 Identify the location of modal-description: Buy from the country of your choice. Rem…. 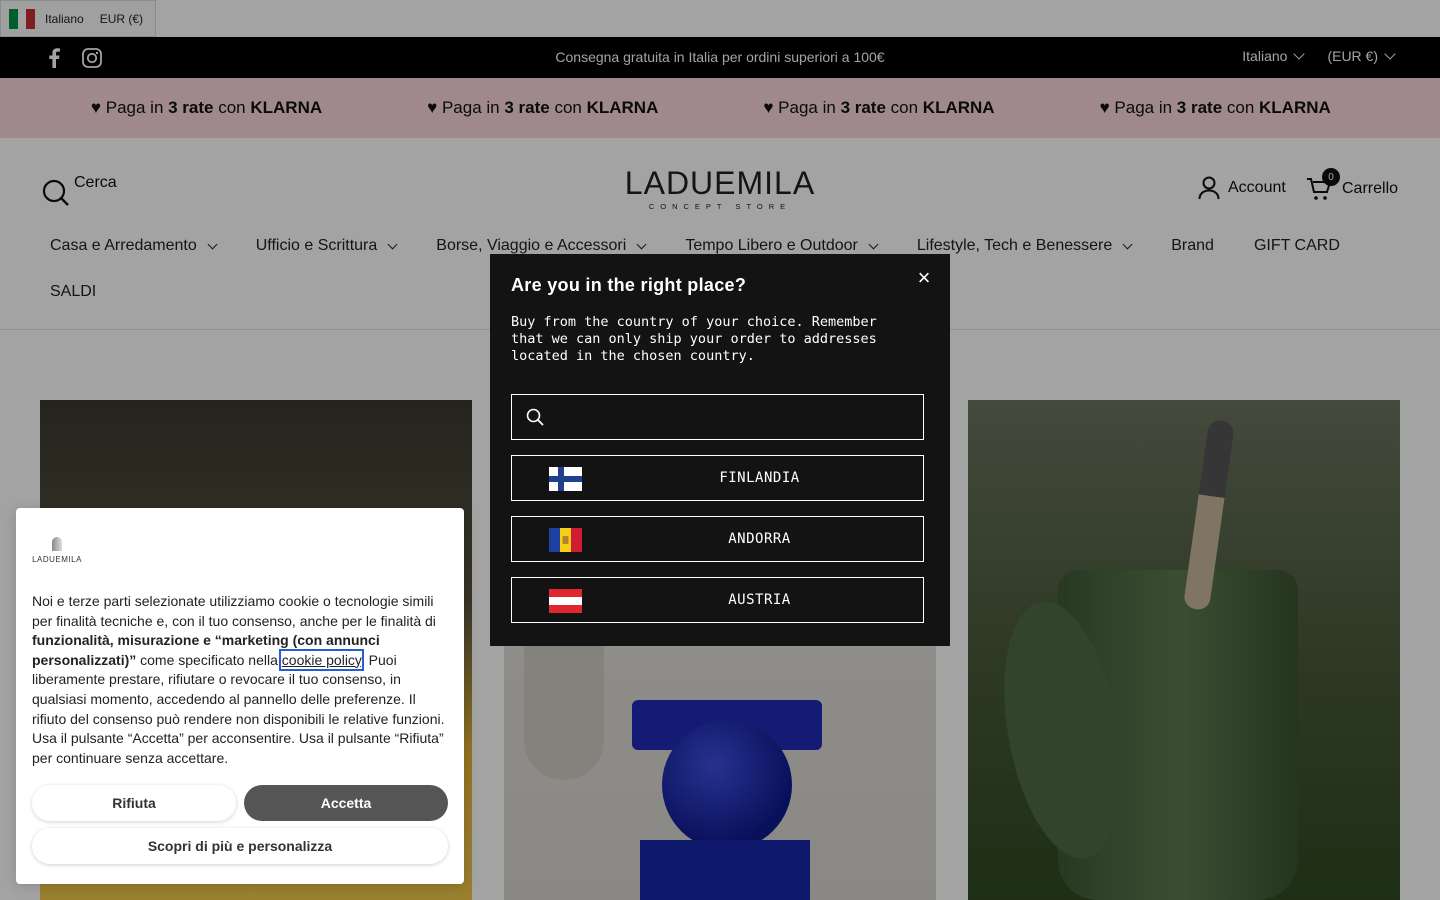
(694, 339).